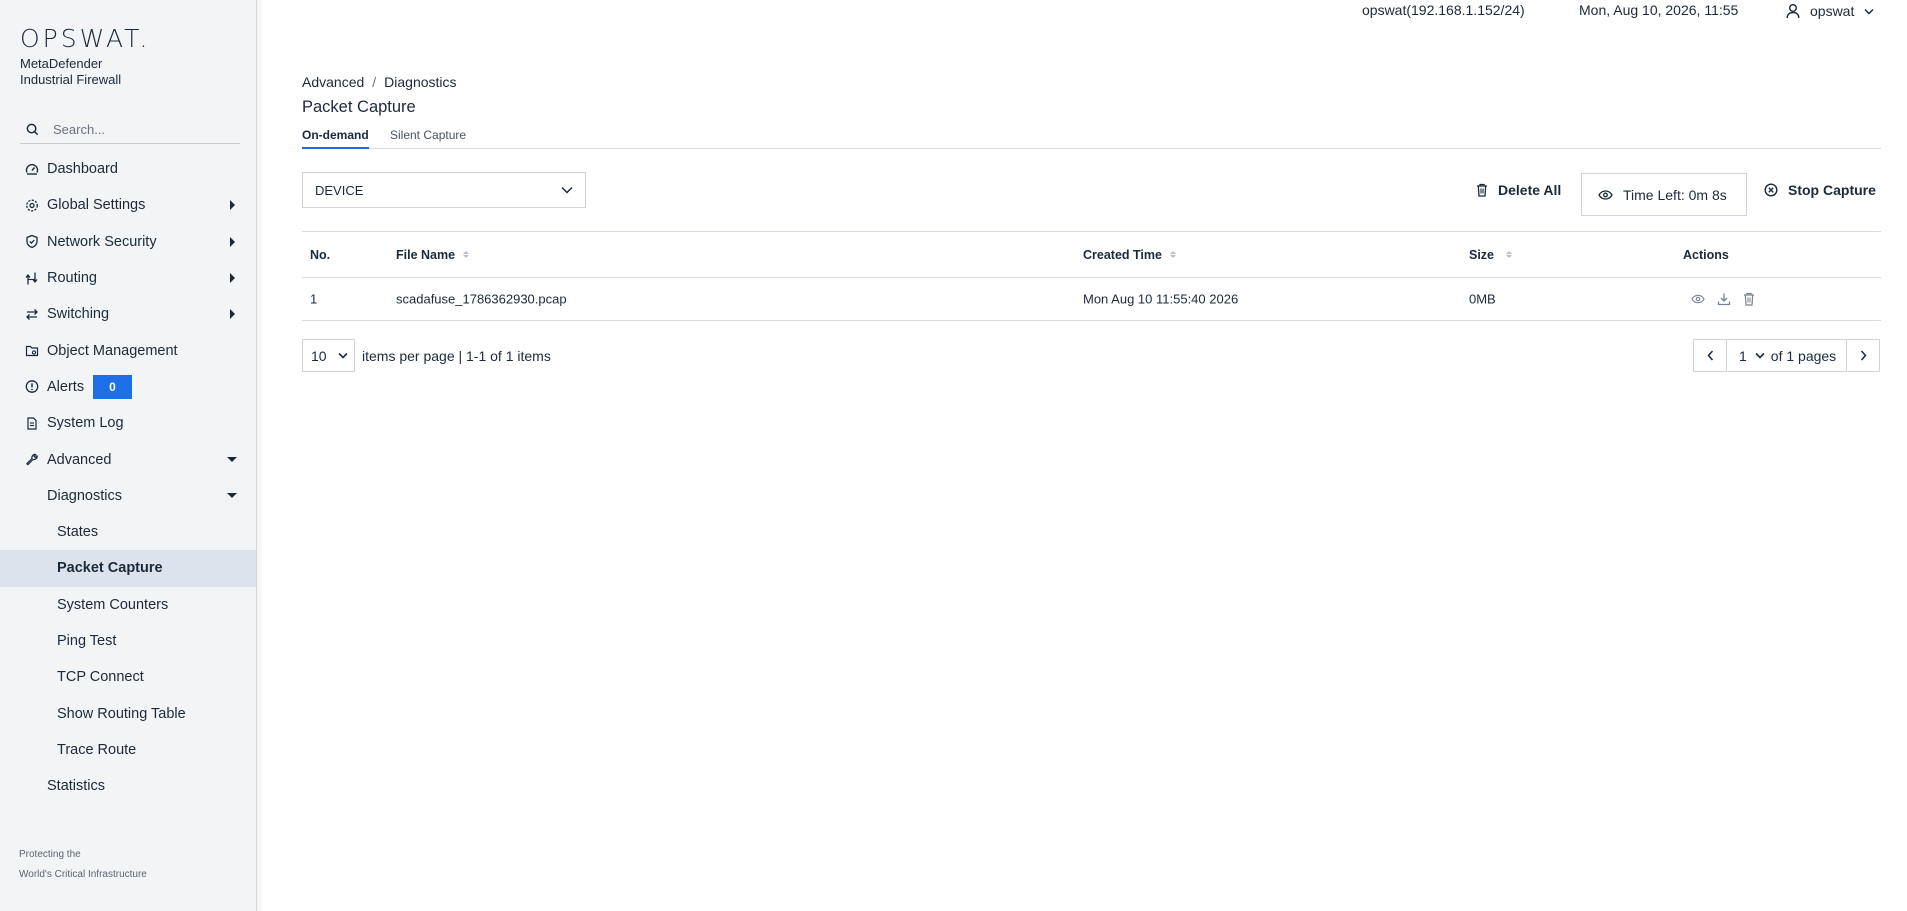 The width and height of the screenshot is (1907, 911). What do you see at coordinates (1664, 194) in the screenshot?
I see `time-left-button: Time Left: 0m 8s` at bounding box center [1664, 194].